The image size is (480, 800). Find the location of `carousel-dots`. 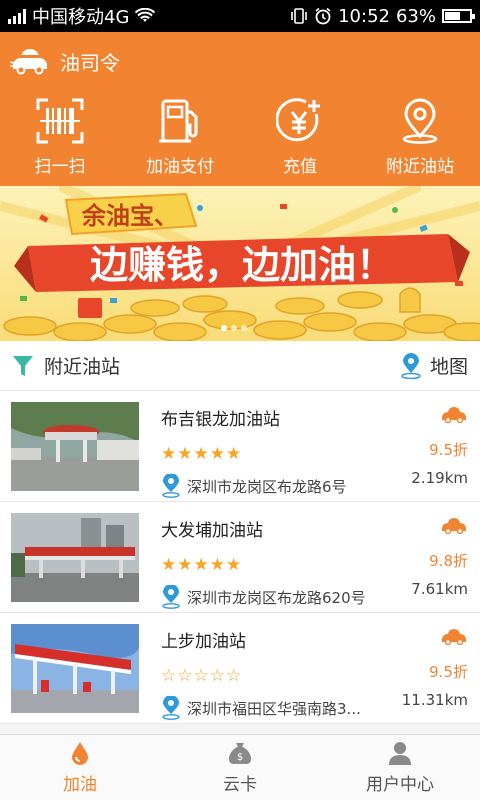

carousel-dots is located at coordinates (234, 328).